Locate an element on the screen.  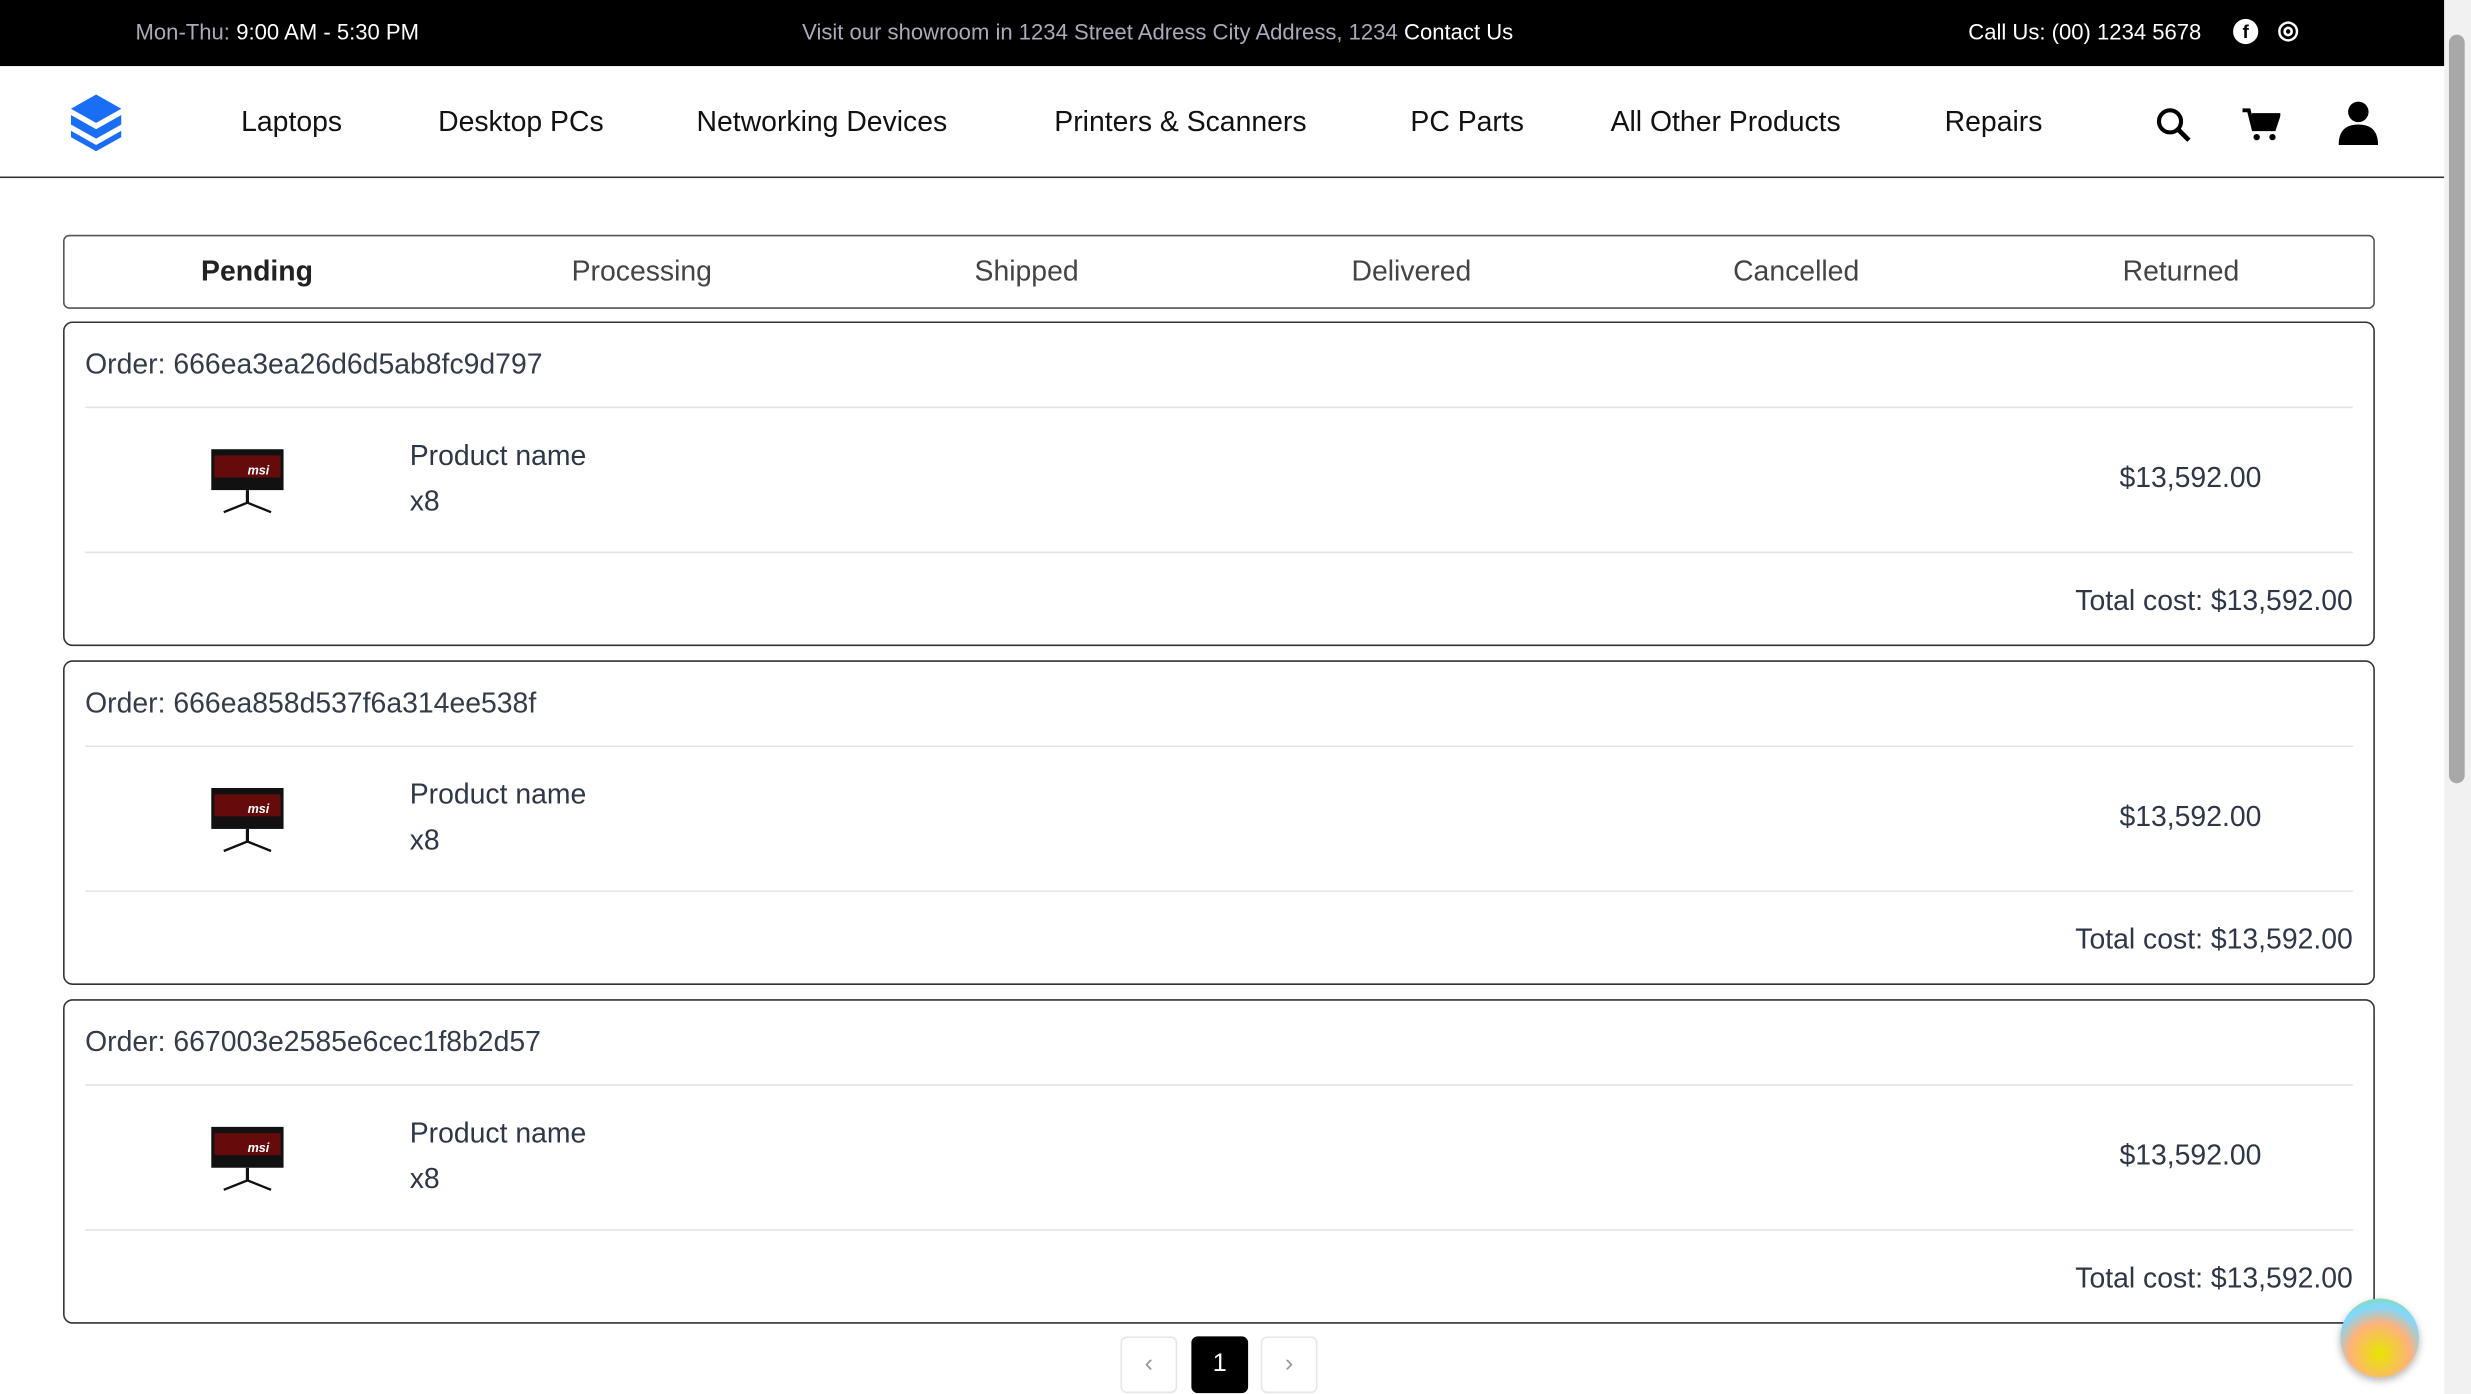
tab-delivered: Delivered is located at coordinates (1411, 271).